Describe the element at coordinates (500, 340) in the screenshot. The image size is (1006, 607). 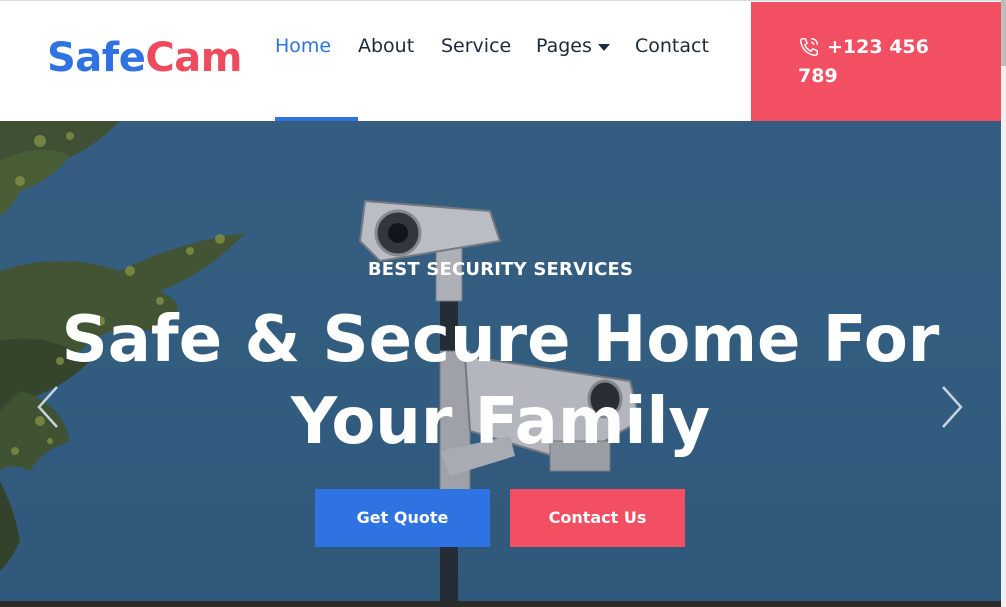
I see `hero-headline-line-1: Safe & Secure Home For` at that location.